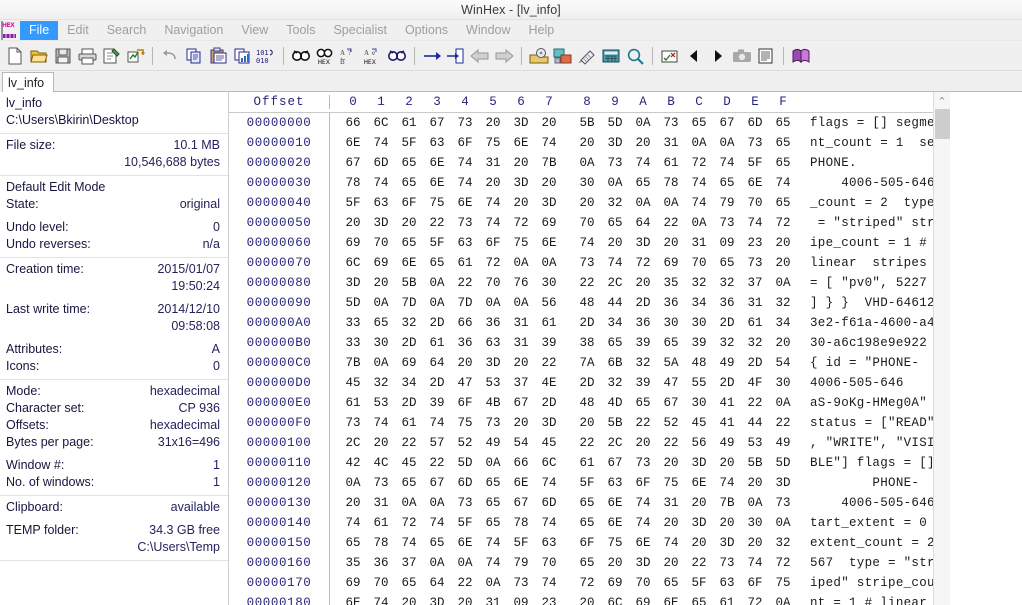  I want to click on hex-row-bytes: 0A 73 65 67 6D 65 6E 74 5F 63 6F 75 6E 74 20 3D, so click(563, 483).